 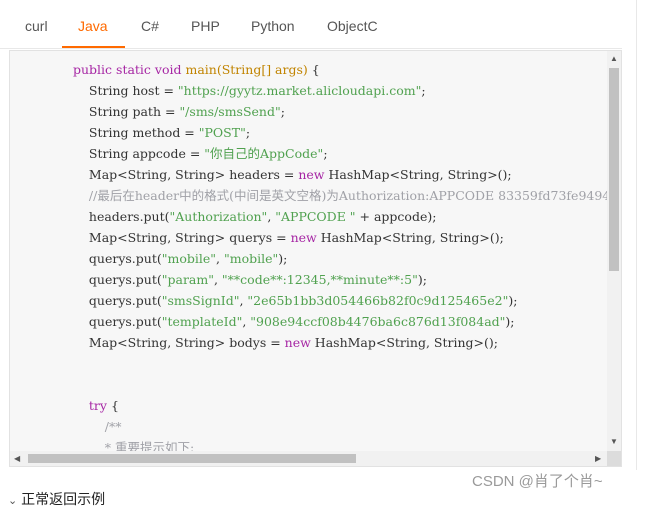 What do you see at coordinates (614, 458) in the screenshot?
I see `scrollbar-corner` at bounding box center [614, 458].